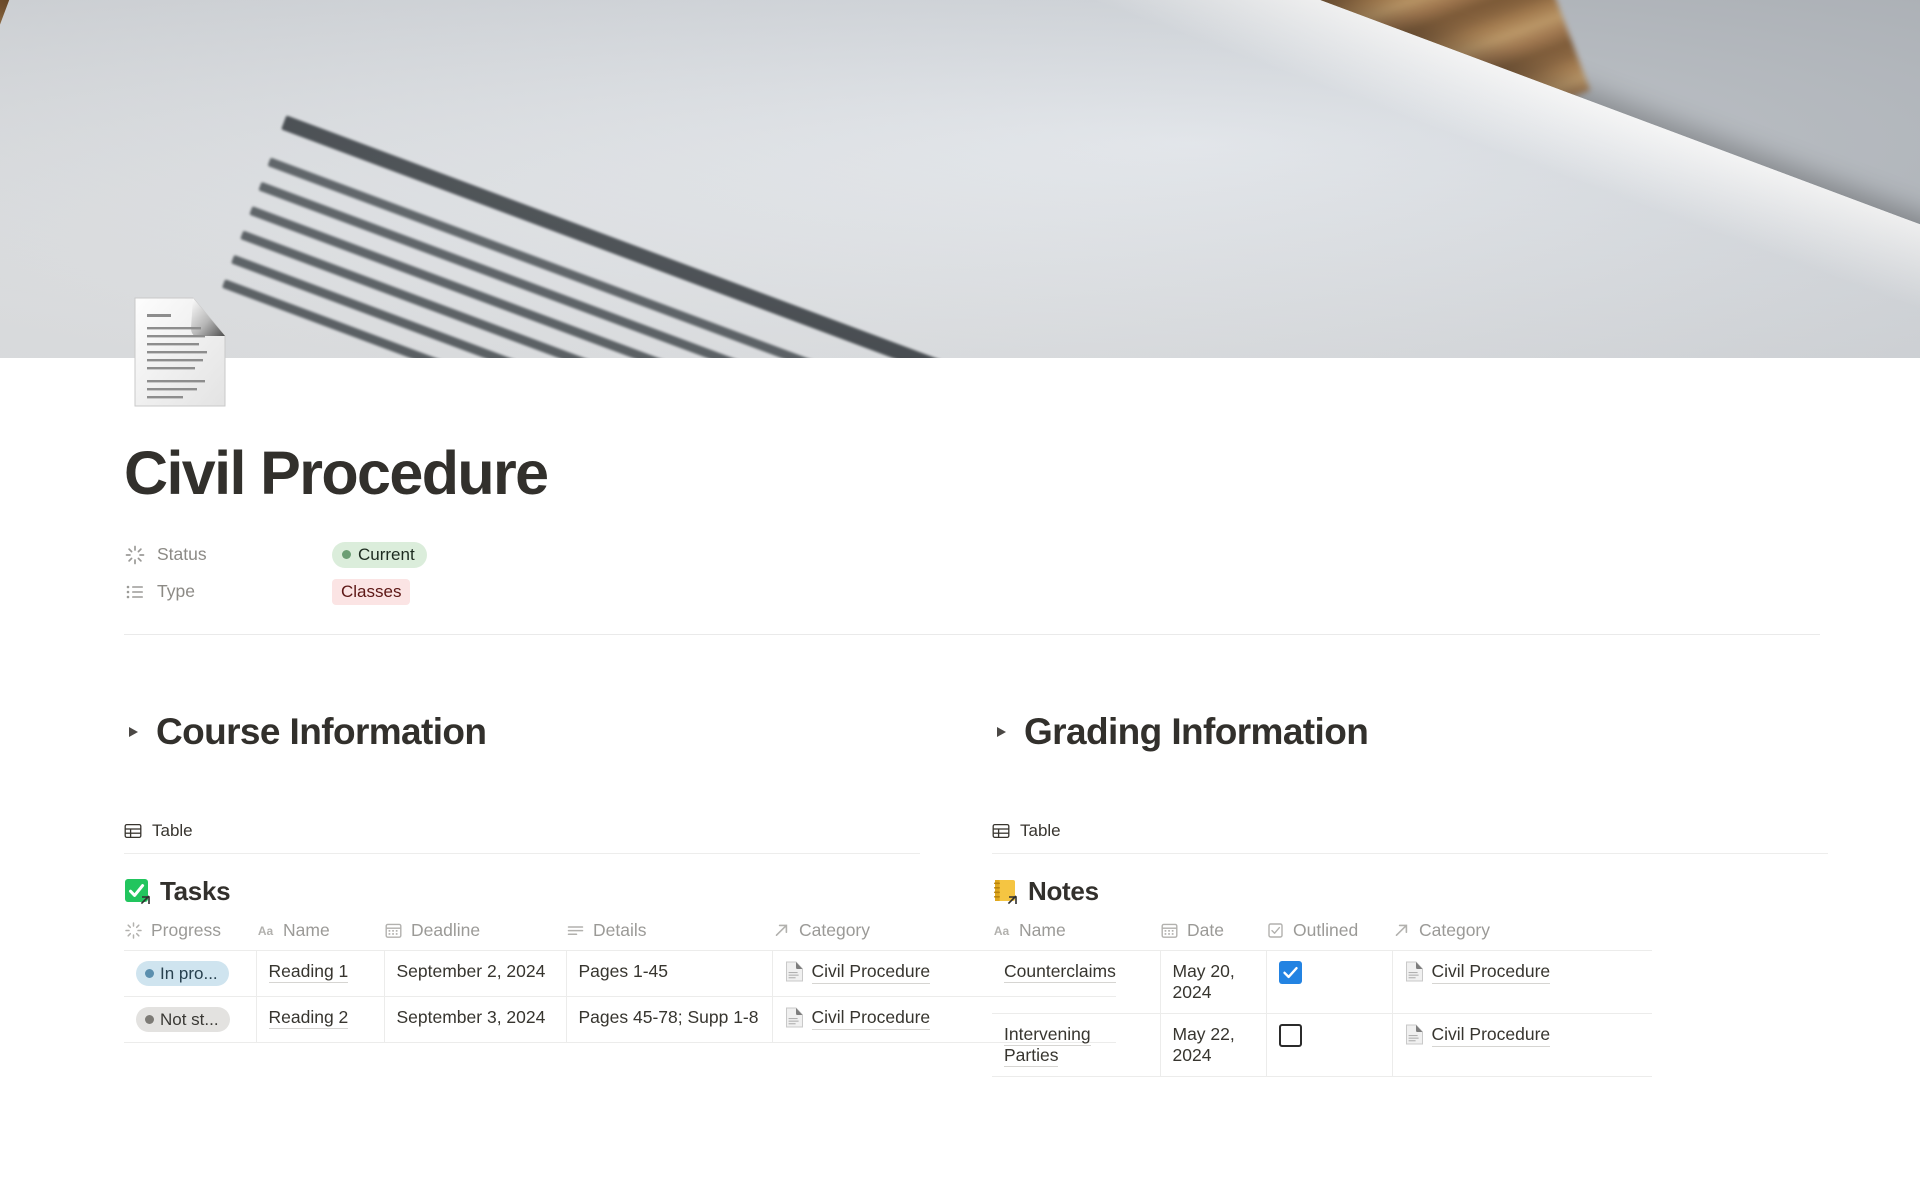 Image resolution: width=1920 pixels, height=1199 pixels. I want to click on notebook-with-decorative-cover-icon, so click(1005, 891).